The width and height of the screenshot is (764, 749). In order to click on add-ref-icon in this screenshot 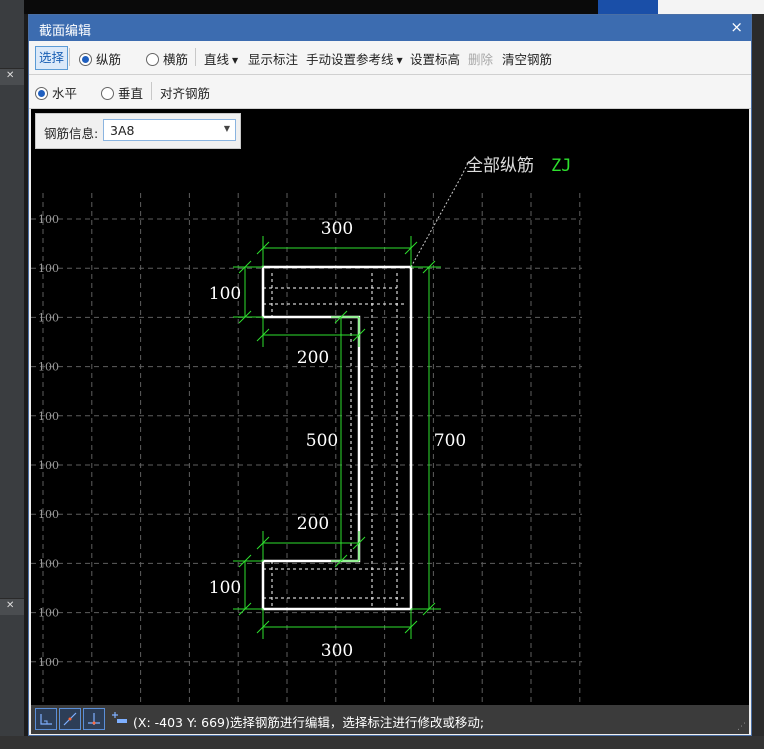, I will do `click(120, 719)`.